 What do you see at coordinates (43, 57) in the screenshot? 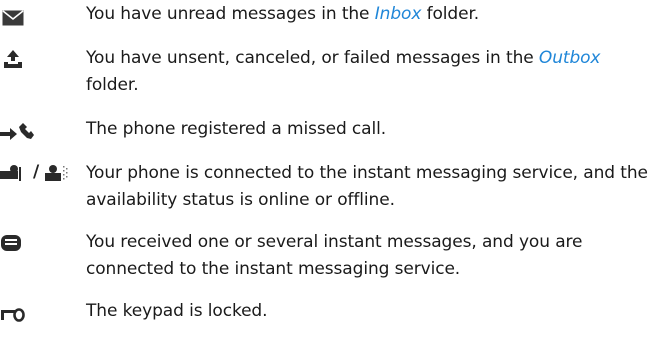
I see `outbox-tray-icon` at bounding box center [43, 57].